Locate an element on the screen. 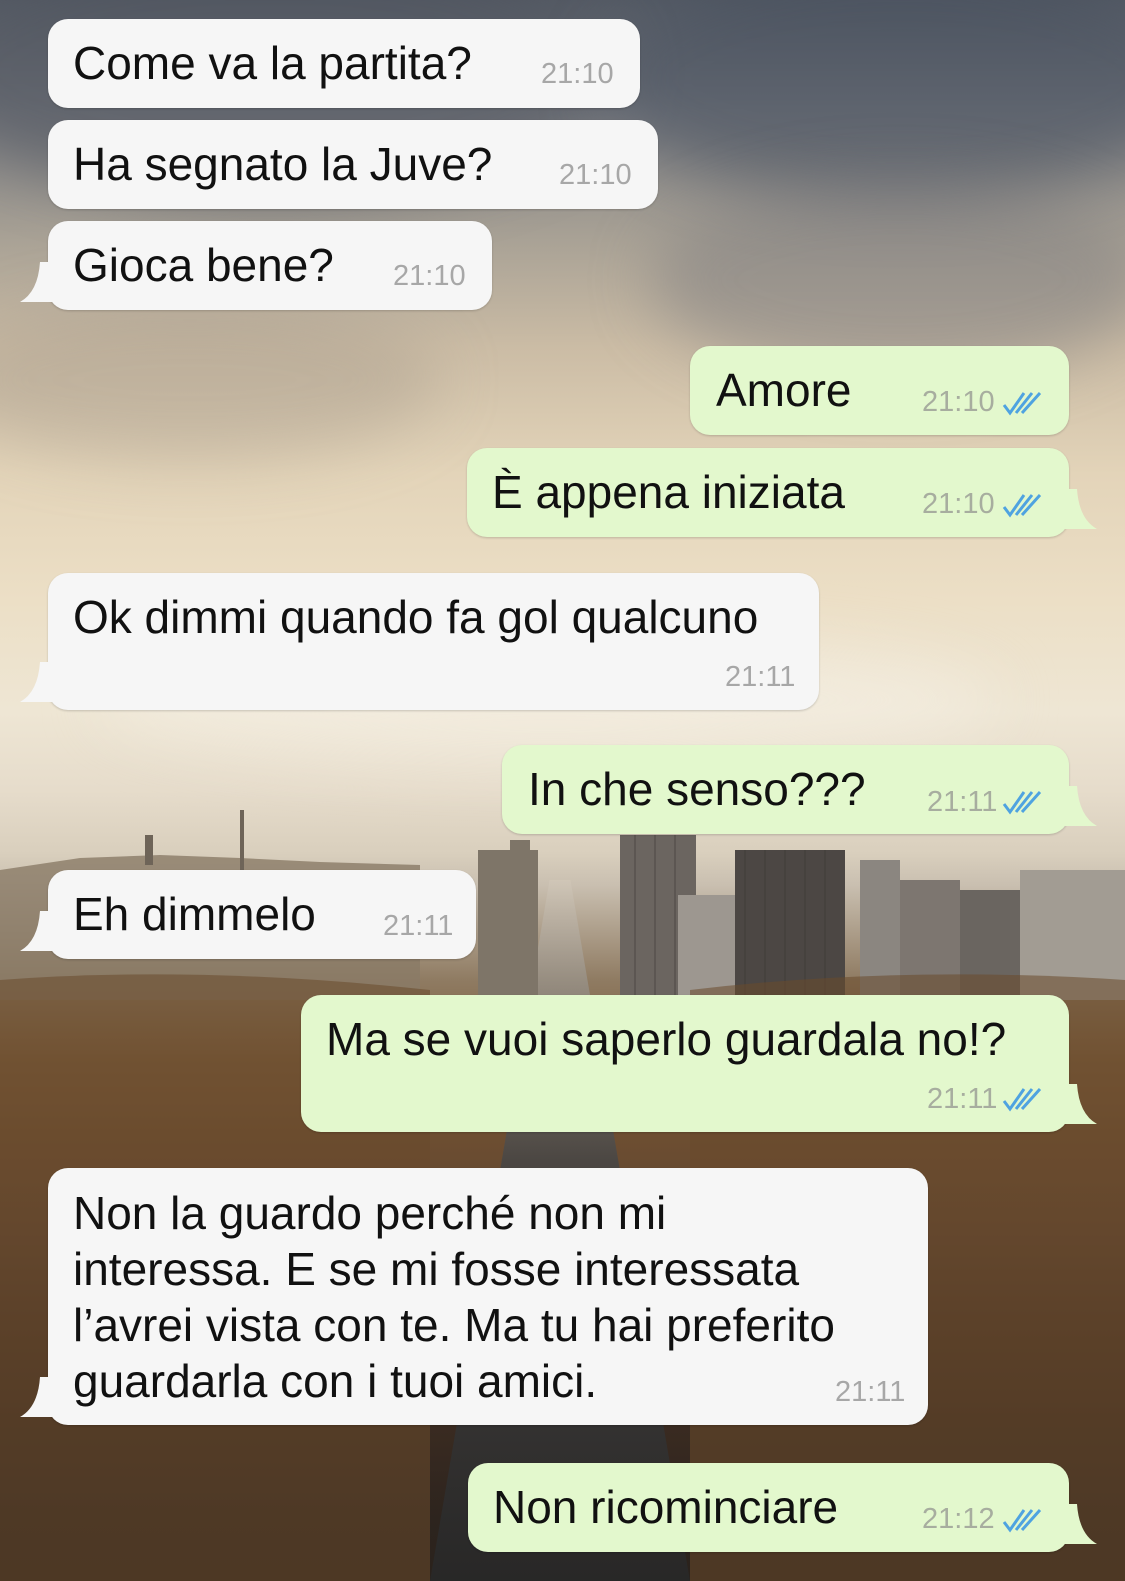 This screenshot has height=1581, width=1125. message-text: È appena iniziata is located at coordinates (668, 492).